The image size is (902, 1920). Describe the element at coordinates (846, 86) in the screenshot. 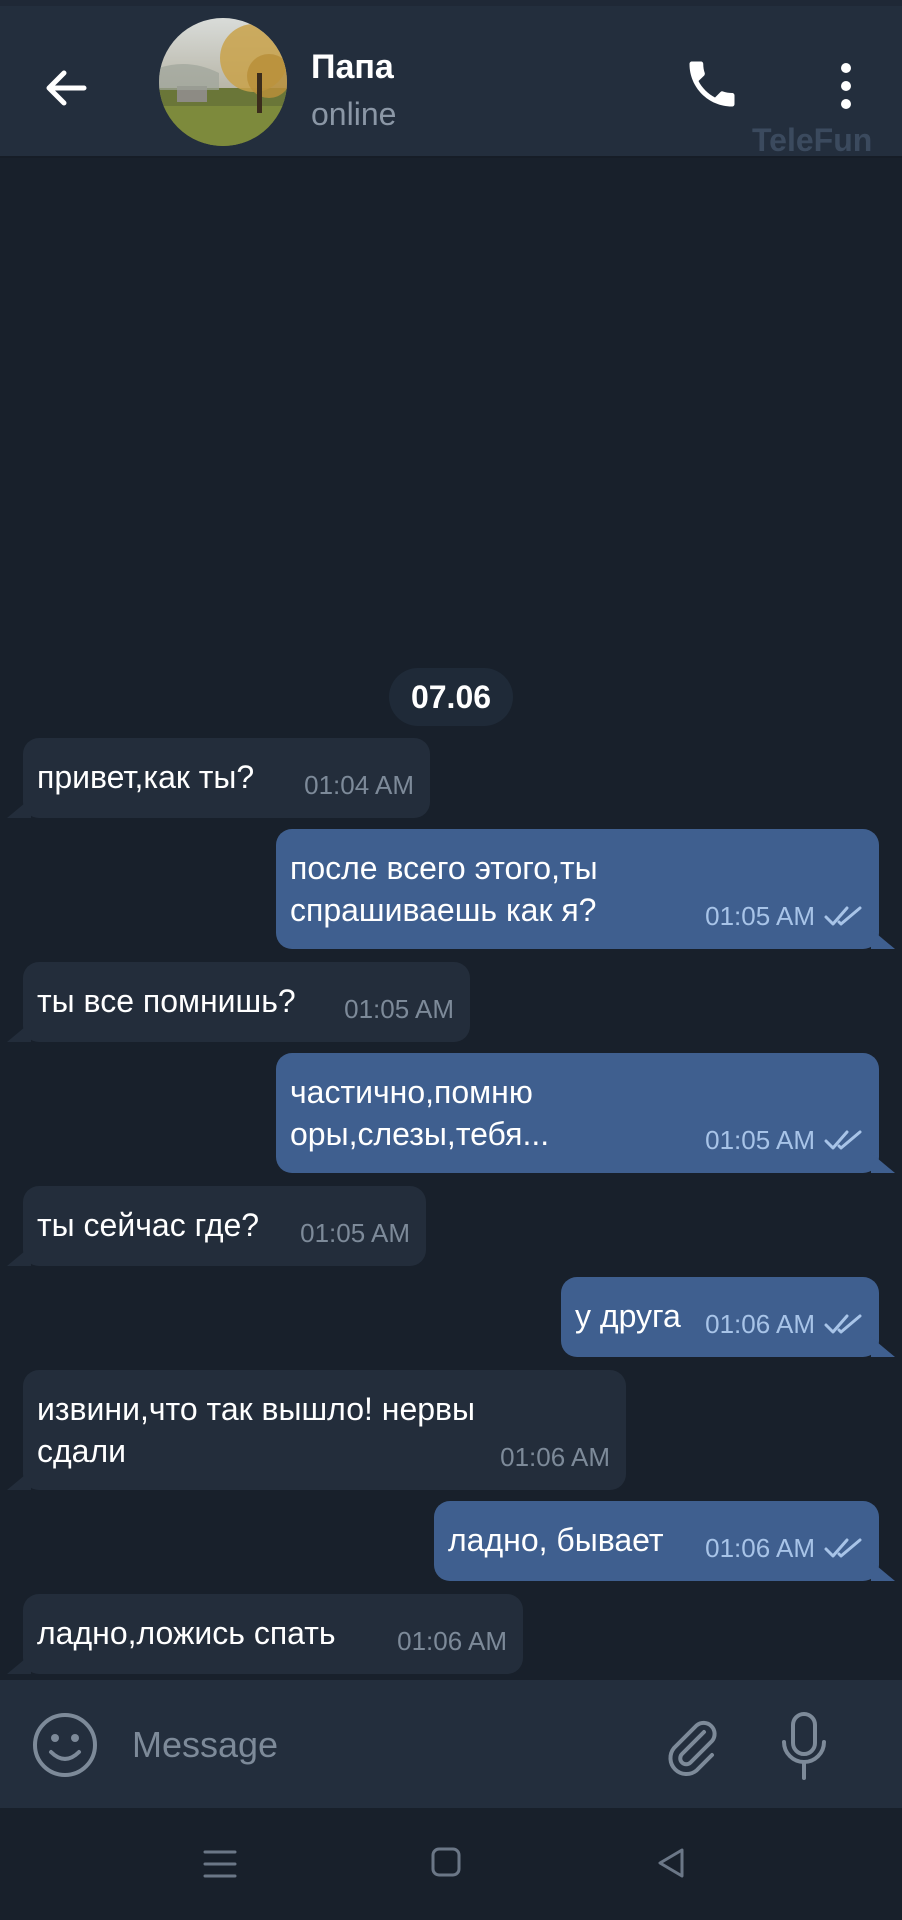

I see `more-vertical-icon` at that location.